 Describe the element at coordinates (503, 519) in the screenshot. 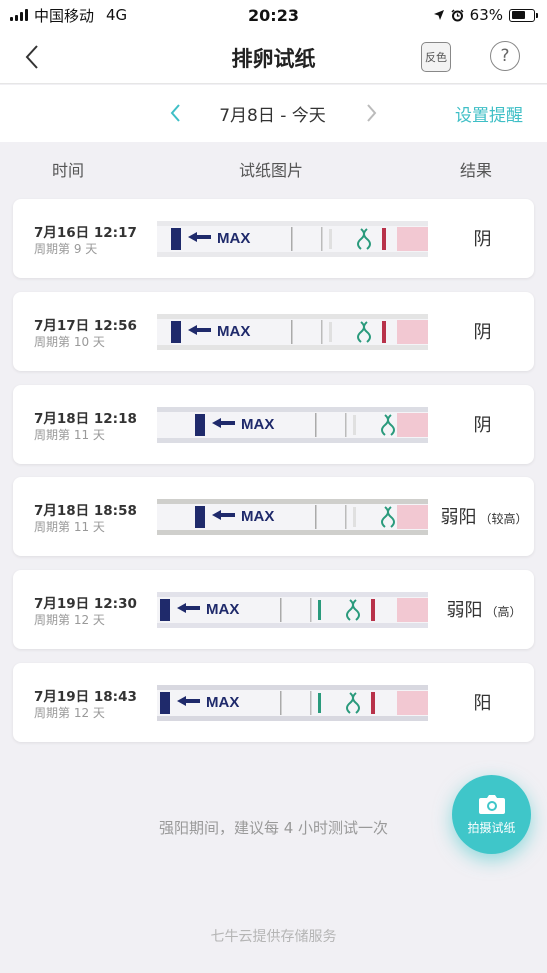

I see `result-level: （较高）` at that location.